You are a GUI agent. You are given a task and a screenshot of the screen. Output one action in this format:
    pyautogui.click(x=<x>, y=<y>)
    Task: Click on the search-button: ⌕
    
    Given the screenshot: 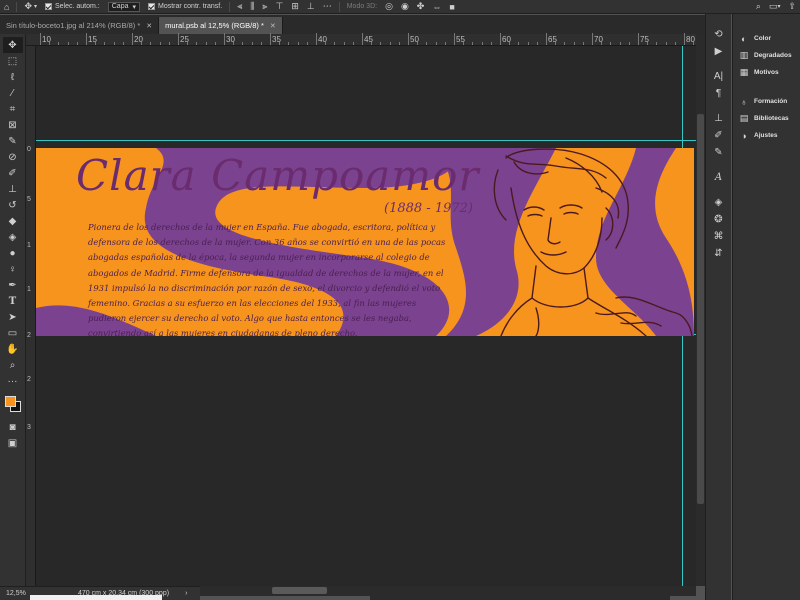 What is the action you would take?
    pyautogui.click(x=758, y=7)
    